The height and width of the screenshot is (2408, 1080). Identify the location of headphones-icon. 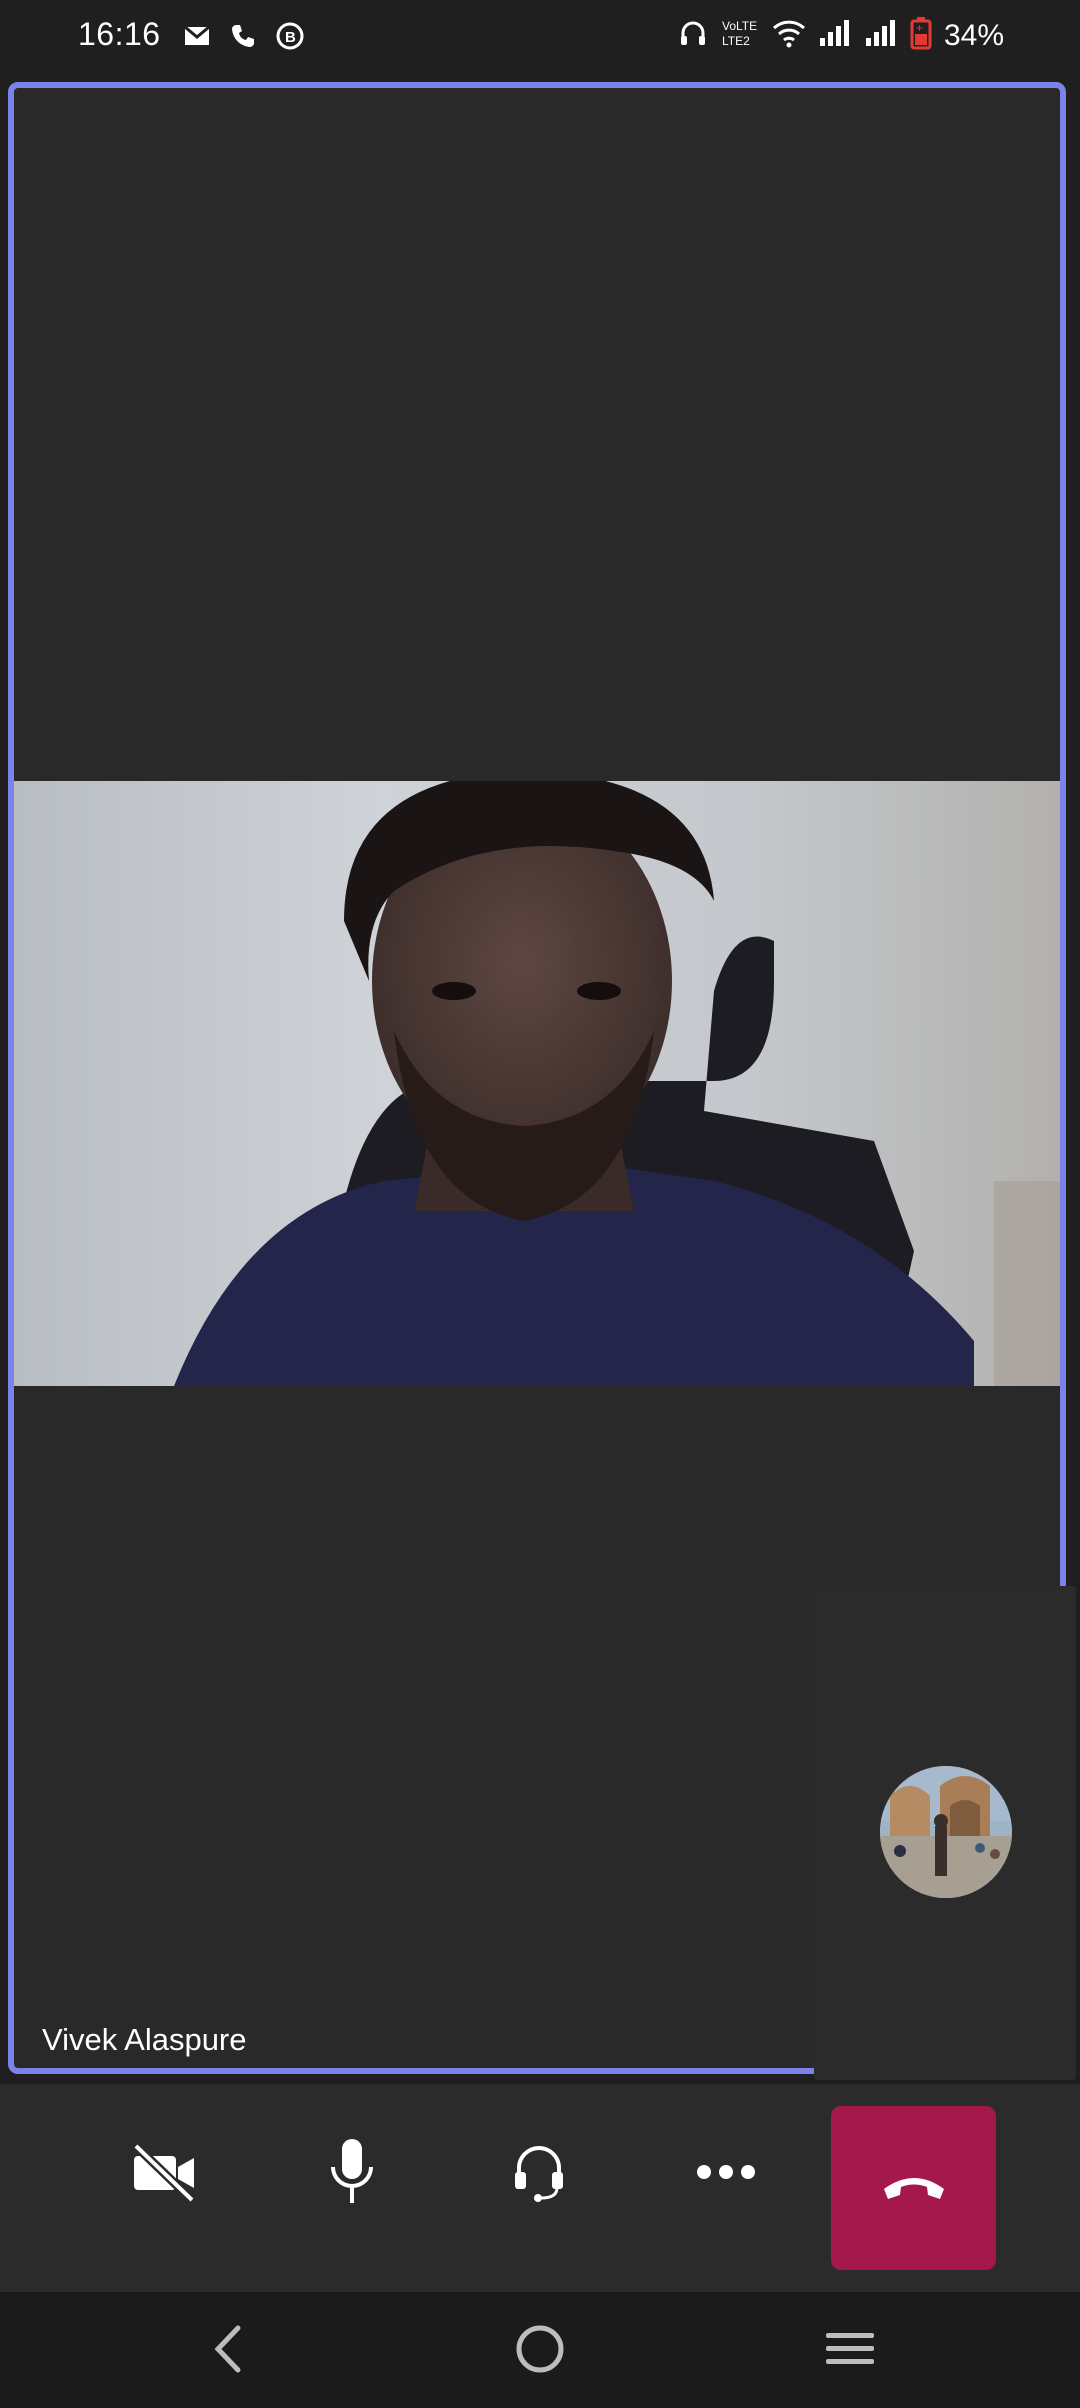
(693, 35).